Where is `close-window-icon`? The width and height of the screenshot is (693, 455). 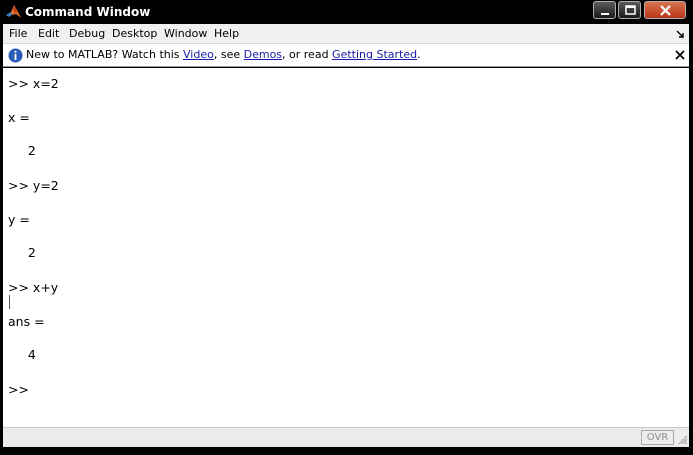 close-window-icon is located at coordinates (665, 10).